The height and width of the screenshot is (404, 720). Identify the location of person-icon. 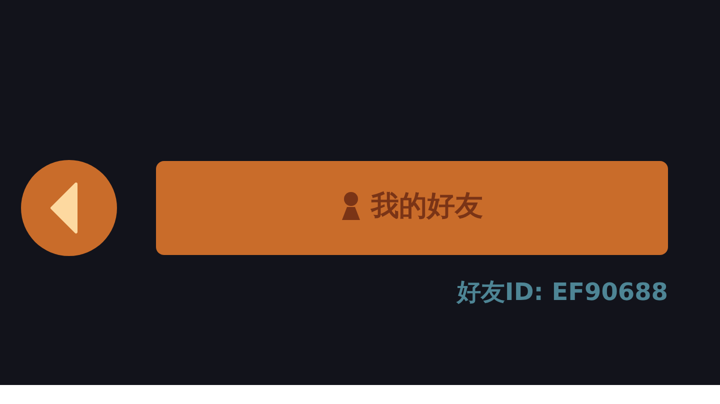
(351, 206).